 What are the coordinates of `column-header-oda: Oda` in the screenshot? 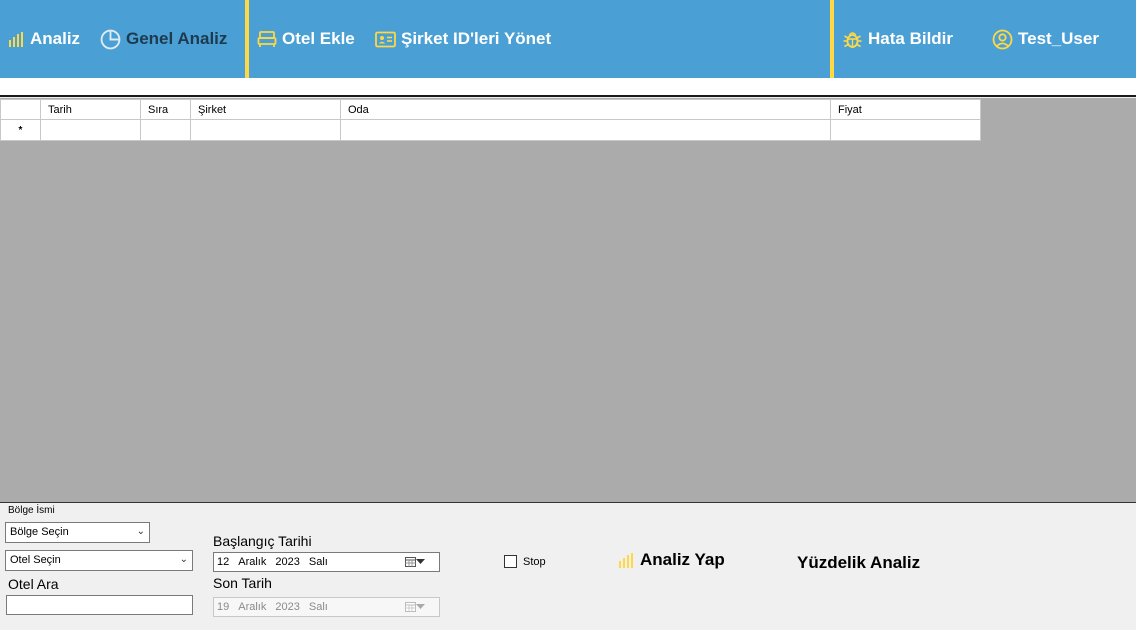 It's located at (585, 109).